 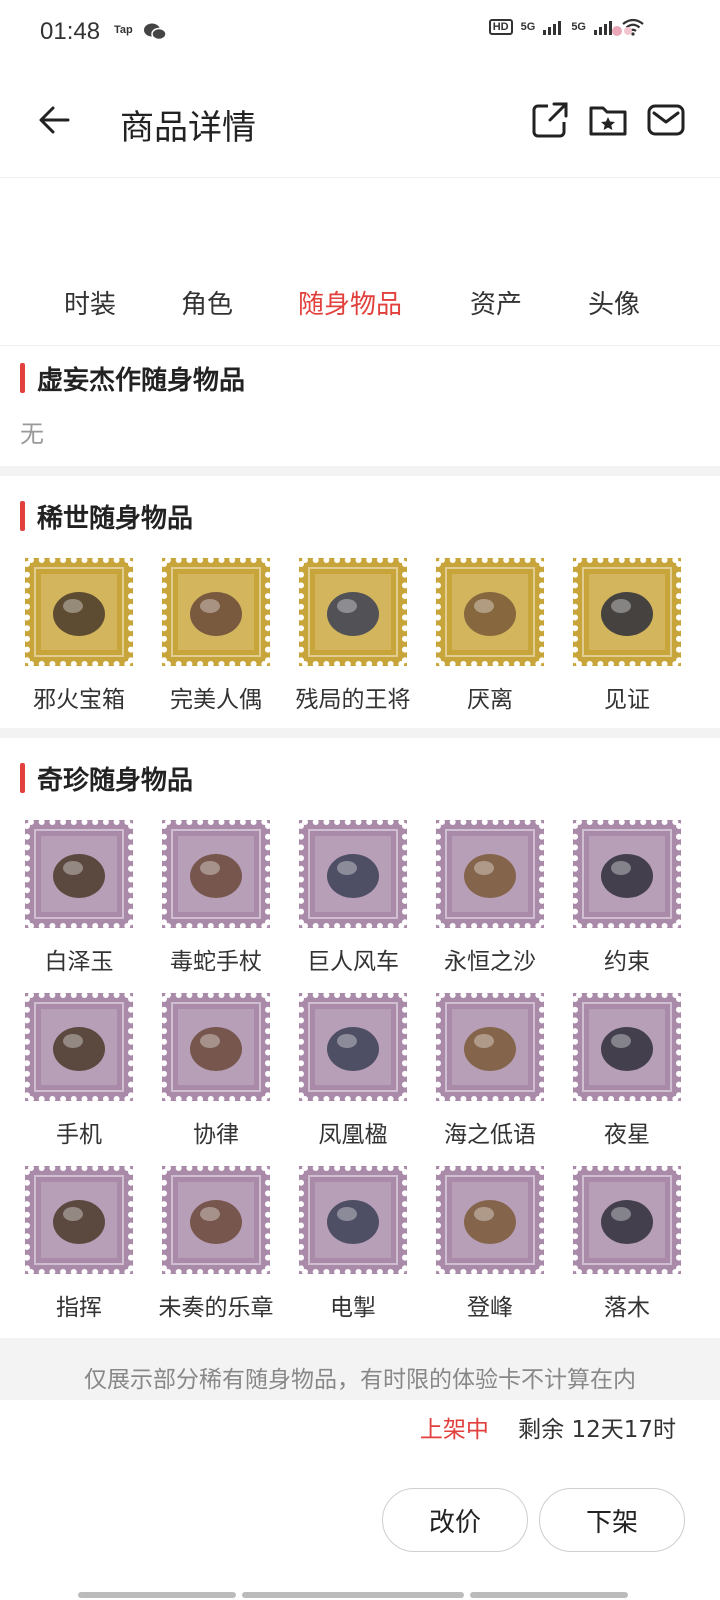 I want to click on item-card: 凤凰楹, so click(x=353, y=1070).